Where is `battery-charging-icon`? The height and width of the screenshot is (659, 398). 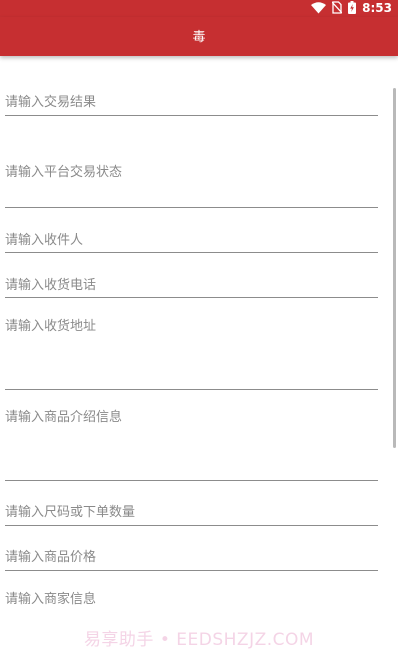
battery-charging-icon is located at coordinates (352, 9).